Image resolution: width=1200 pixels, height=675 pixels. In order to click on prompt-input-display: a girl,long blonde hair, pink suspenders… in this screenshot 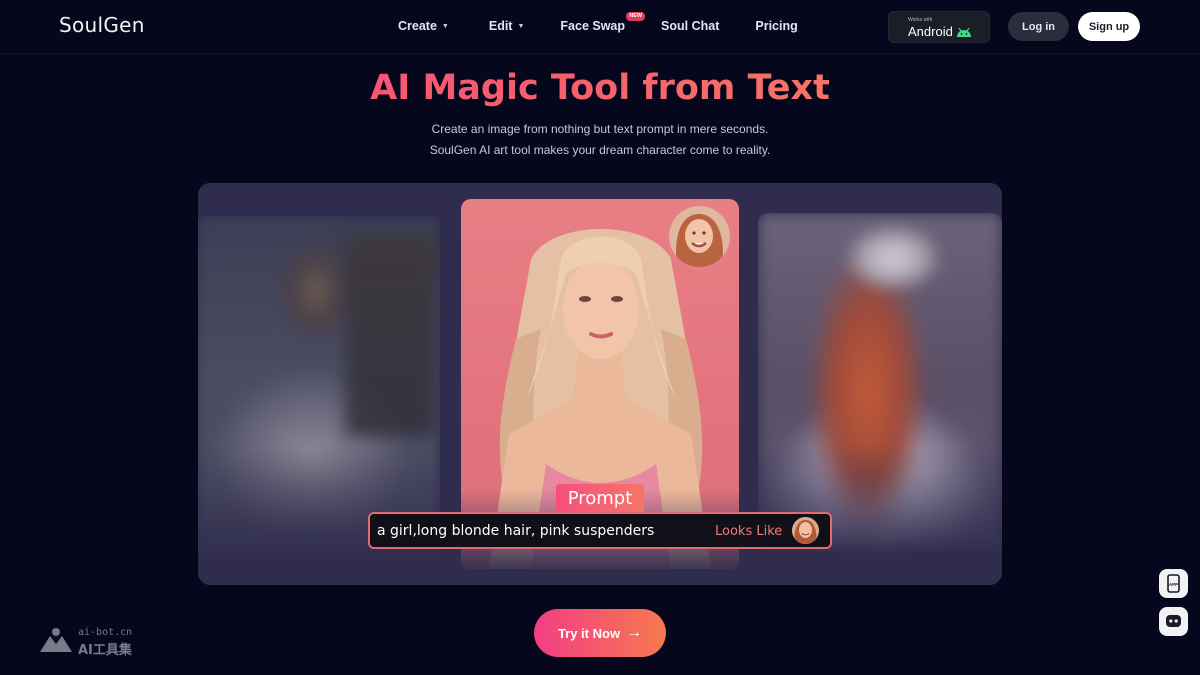, I will do `click(600, 530)`.